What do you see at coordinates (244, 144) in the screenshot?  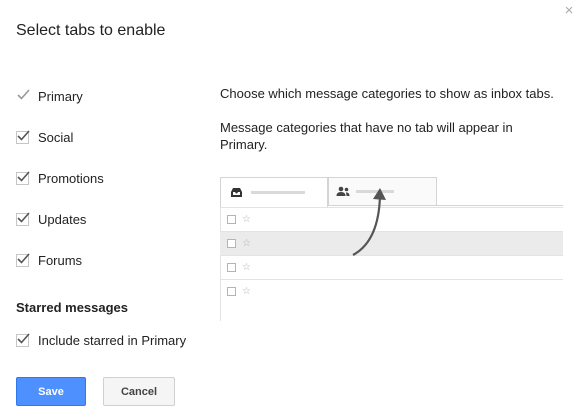 I see `description-line-3: Primary.` at bounding box center [244, 144].